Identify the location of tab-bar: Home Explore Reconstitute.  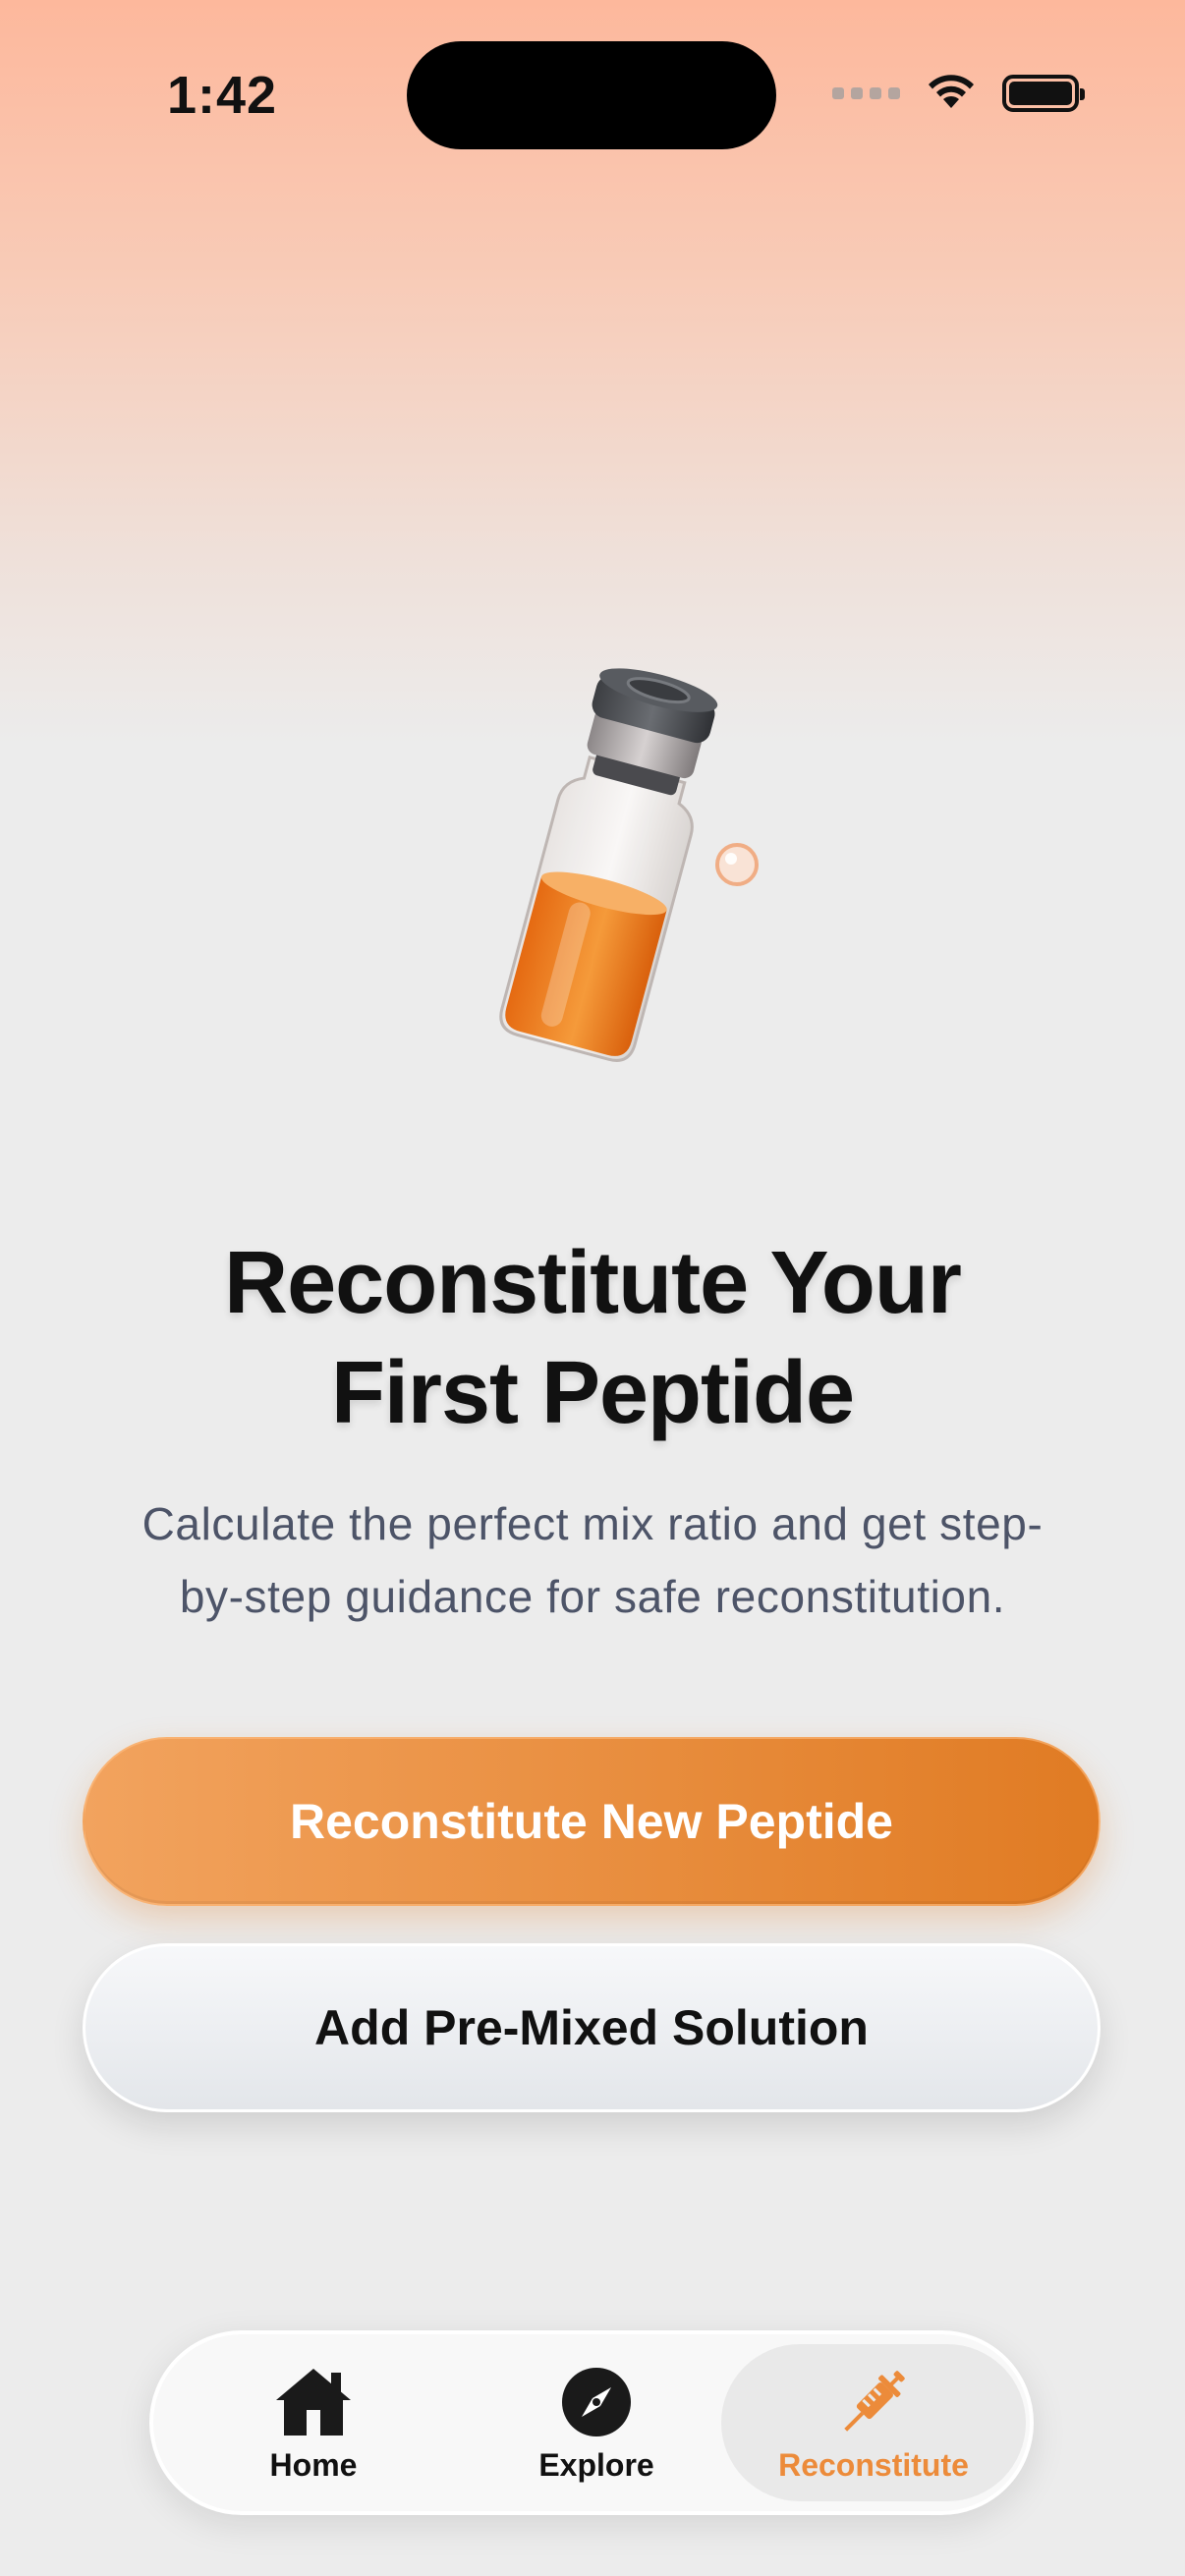
(592, 2422).